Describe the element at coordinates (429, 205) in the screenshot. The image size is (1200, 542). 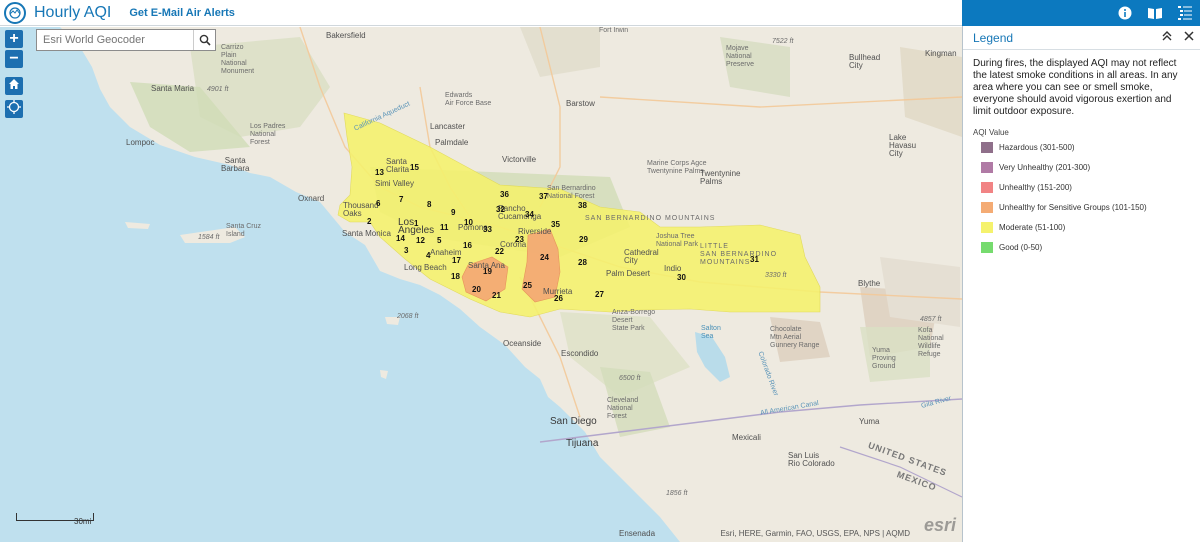
I see `zone-label: 8` at that location.